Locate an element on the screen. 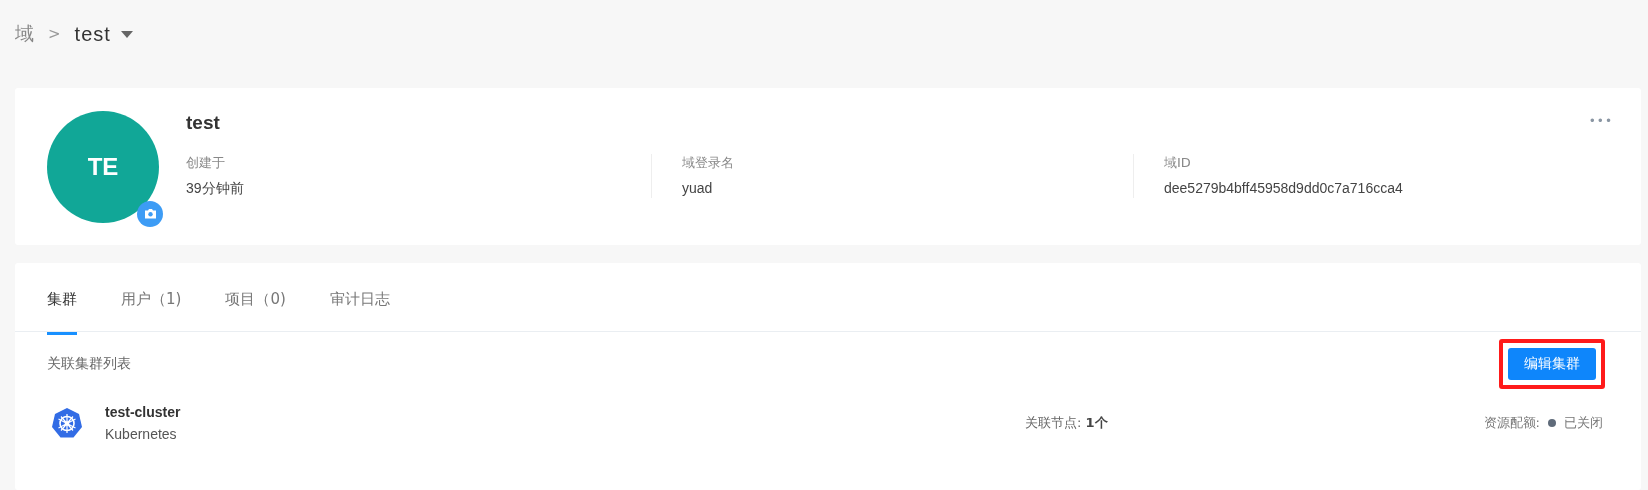 The image size is (1648, 490). field-value: dee5279b4bff45958d9dd0c7a716cca4 is located at coordinates (1284, 188).